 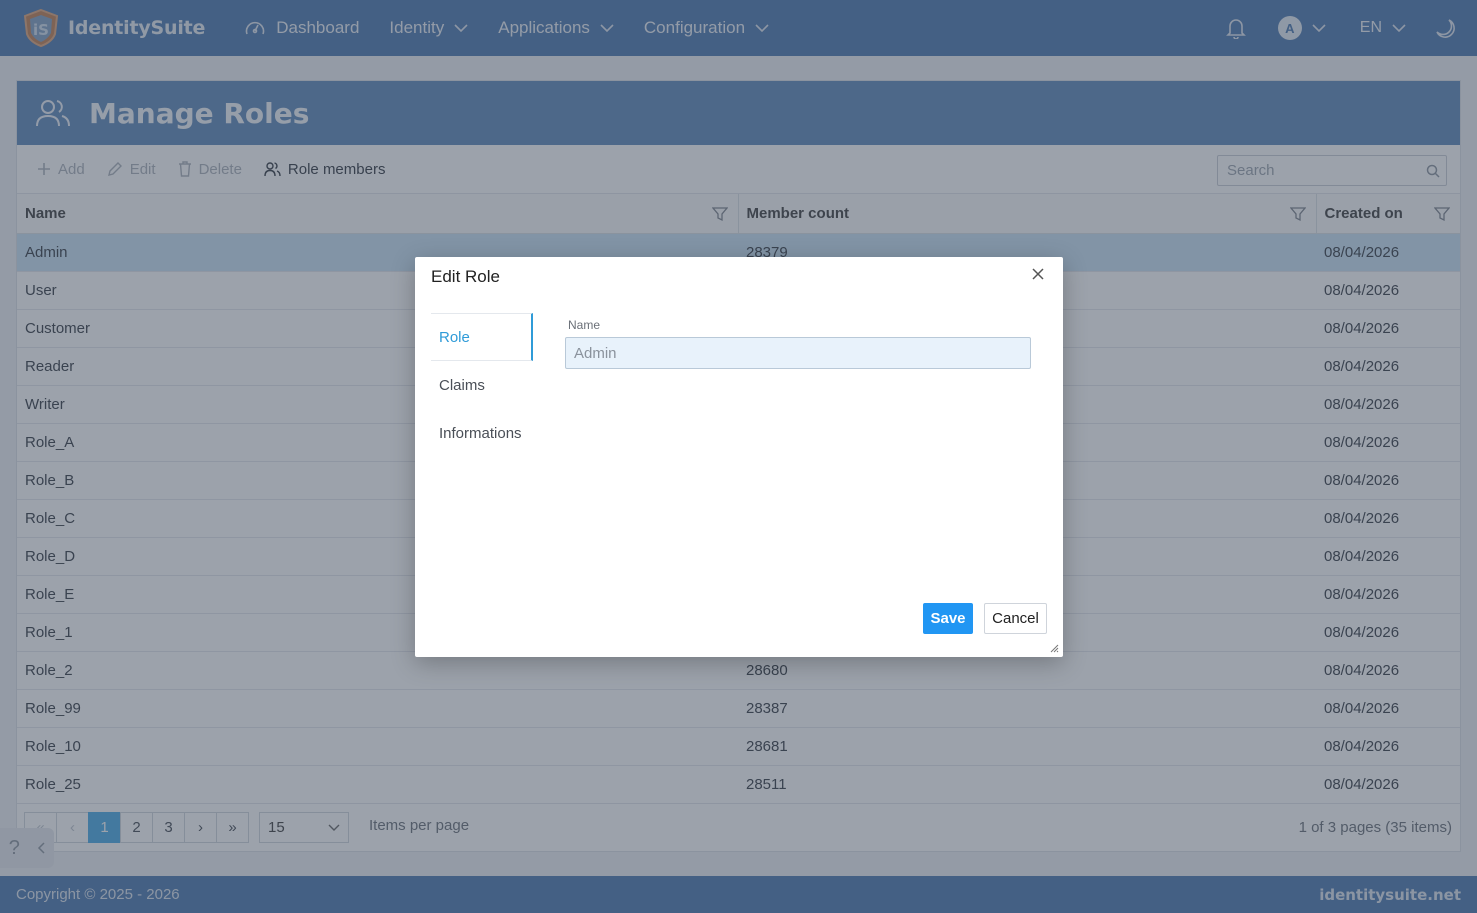 I want to click on name-field-wrapper, so click(x=798, y=353).